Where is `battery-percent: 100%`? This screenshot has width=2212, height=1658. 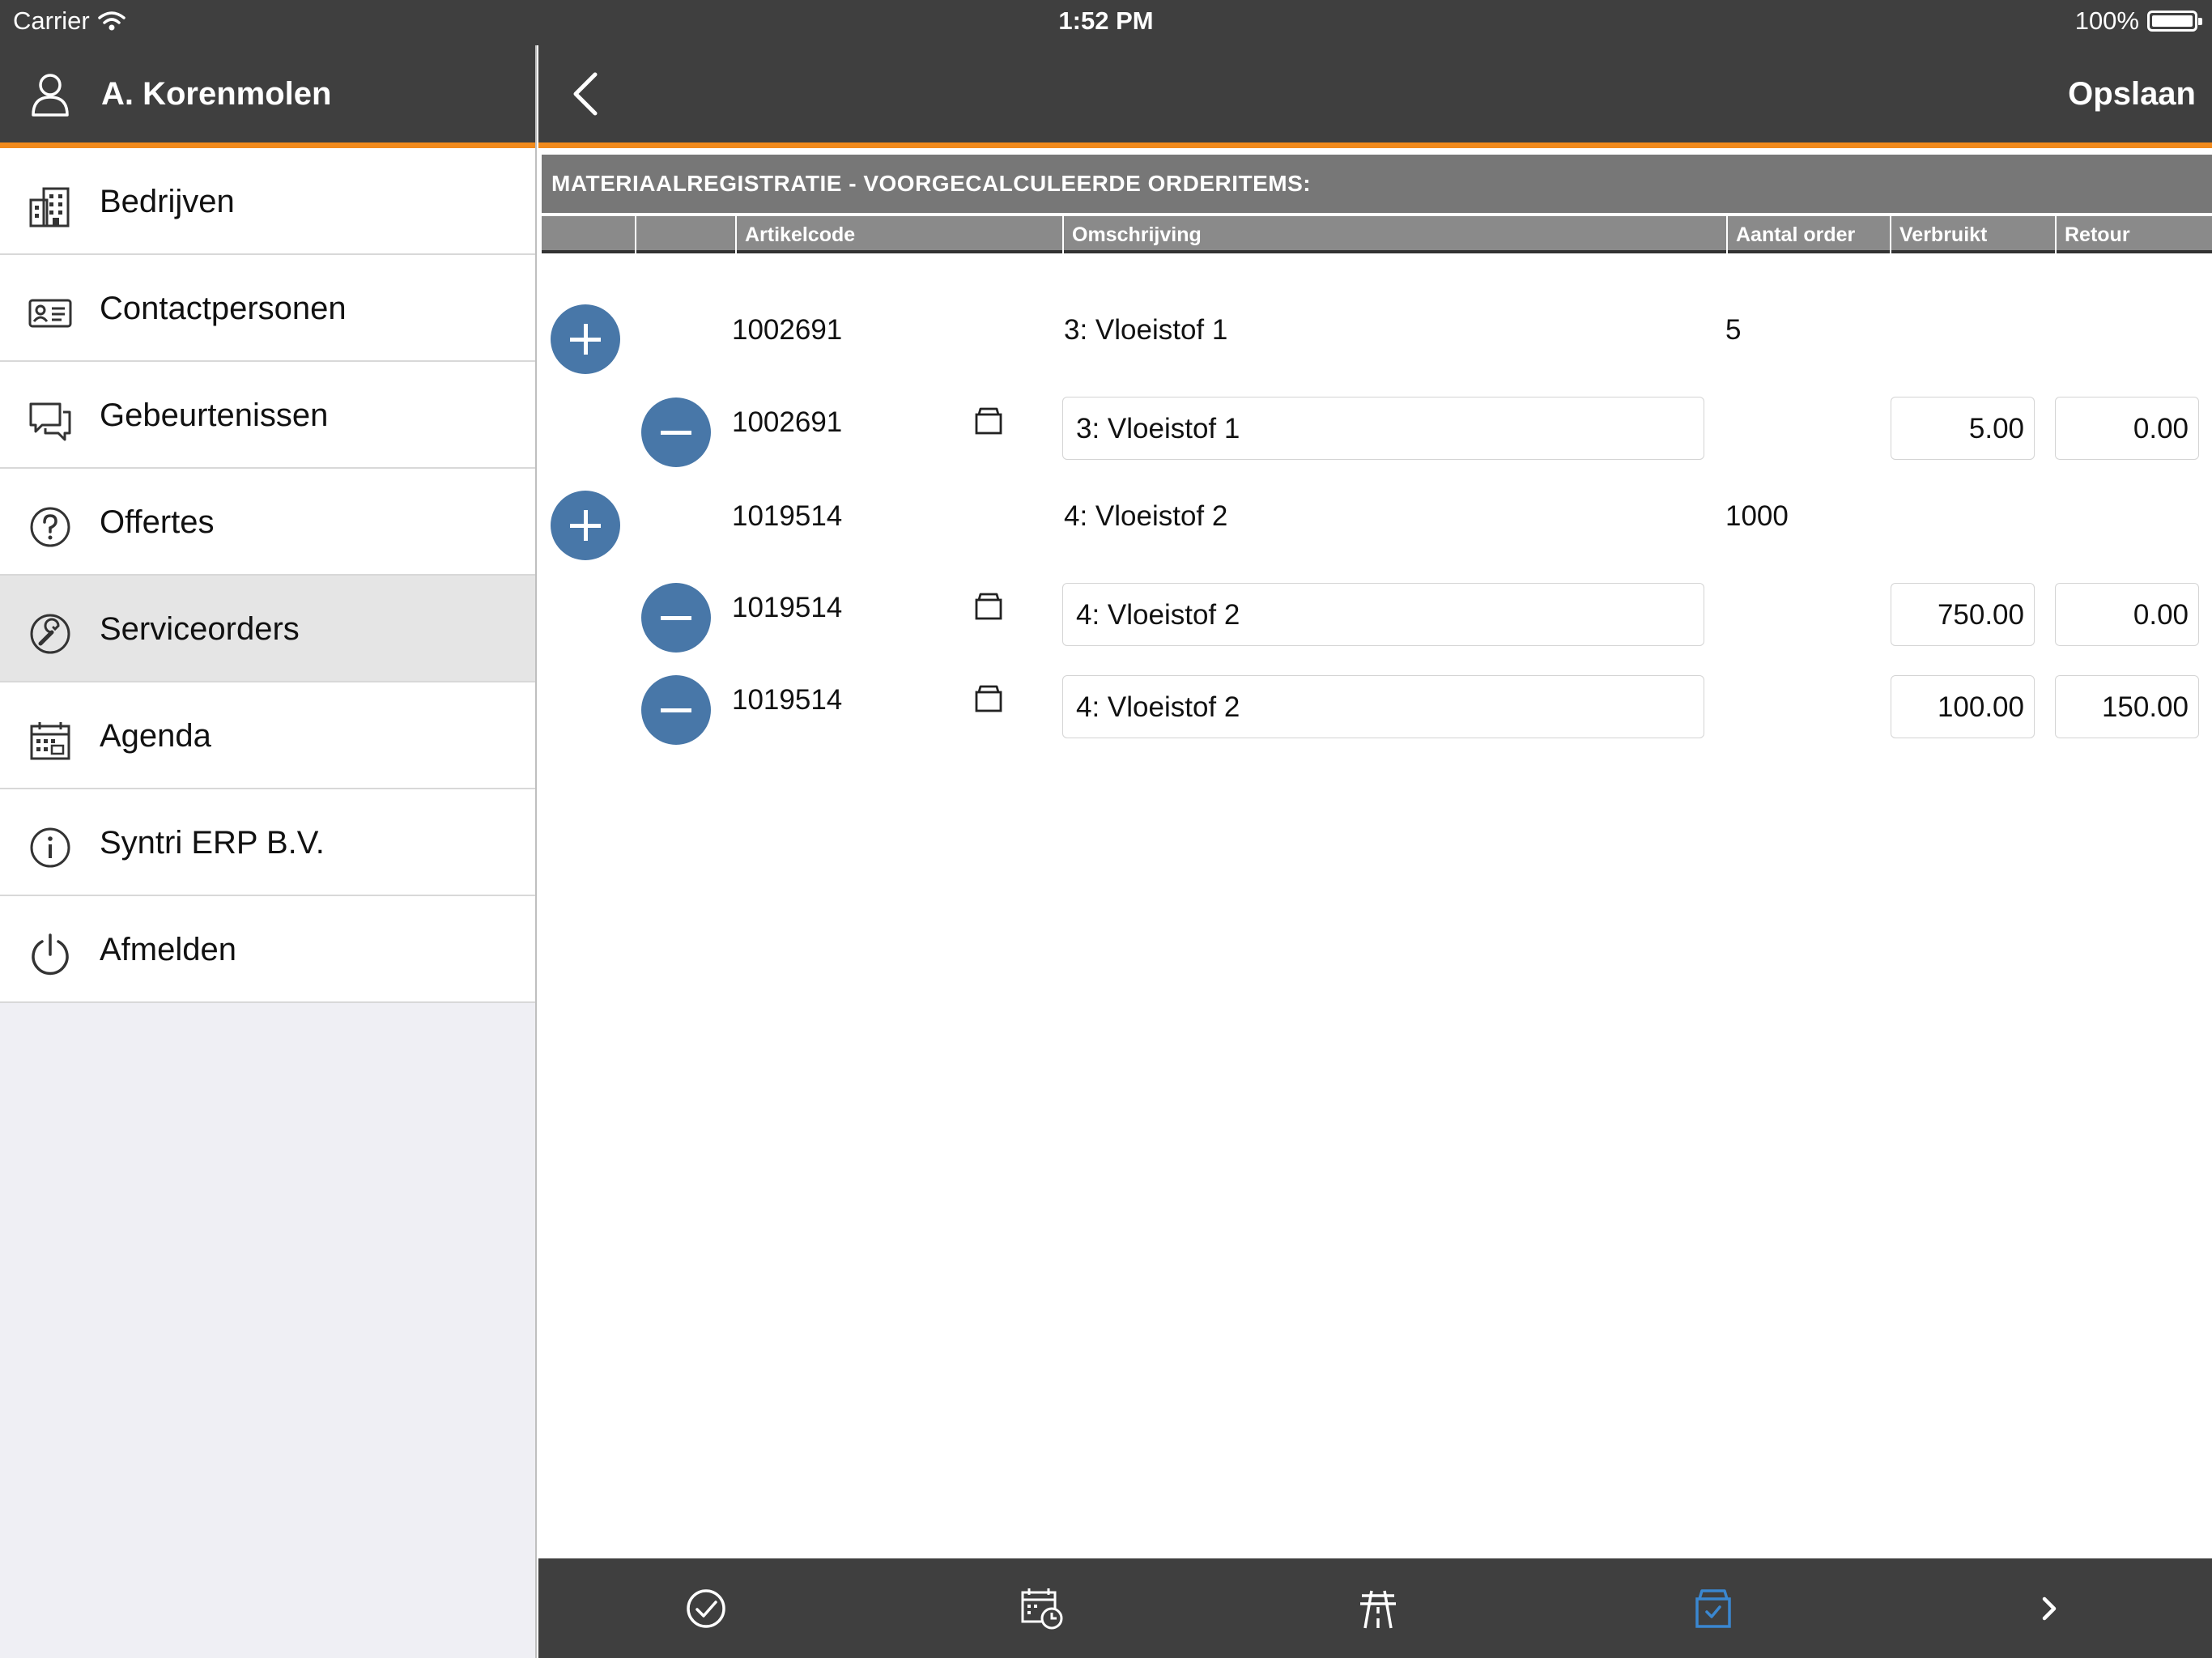
battery-percent: 100% is located at coordinates (2106, 20).